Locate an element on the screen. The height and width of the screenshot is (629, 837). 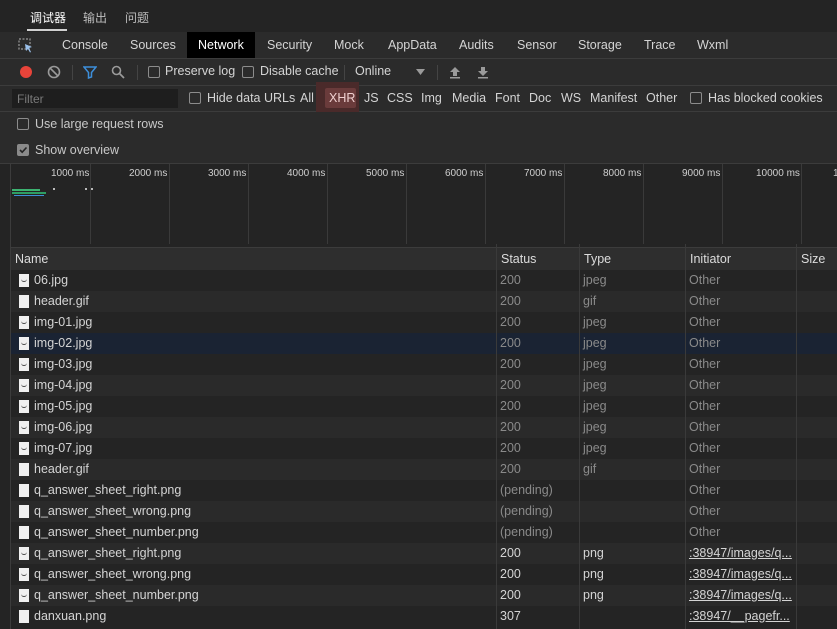
tab-debugger: 调试器 is located at coordinates (48, 17).